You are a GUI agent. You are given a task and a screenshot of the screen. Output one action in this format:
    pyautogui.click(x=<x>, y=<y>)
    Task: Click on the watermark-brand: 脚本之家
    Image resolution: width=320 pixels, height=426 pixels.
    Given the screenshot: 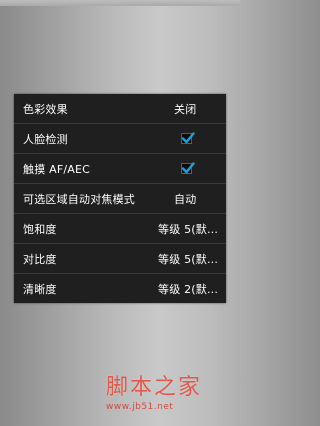 What is the action you would take?
    pyautogui.click(x=154, y=387)
    